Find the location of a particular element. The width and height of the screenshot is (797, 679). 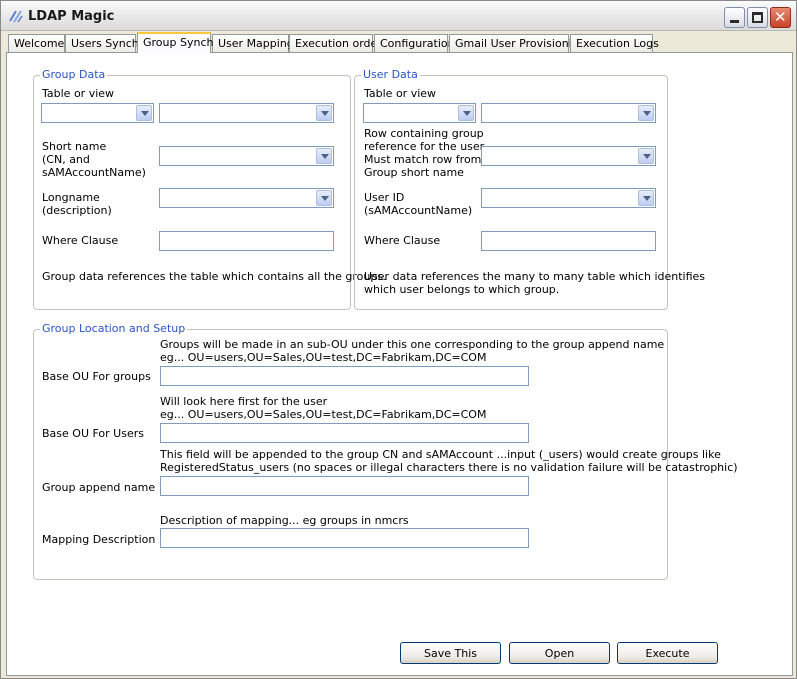

group-append-label: Group append name is located at coordinates (99, 487).